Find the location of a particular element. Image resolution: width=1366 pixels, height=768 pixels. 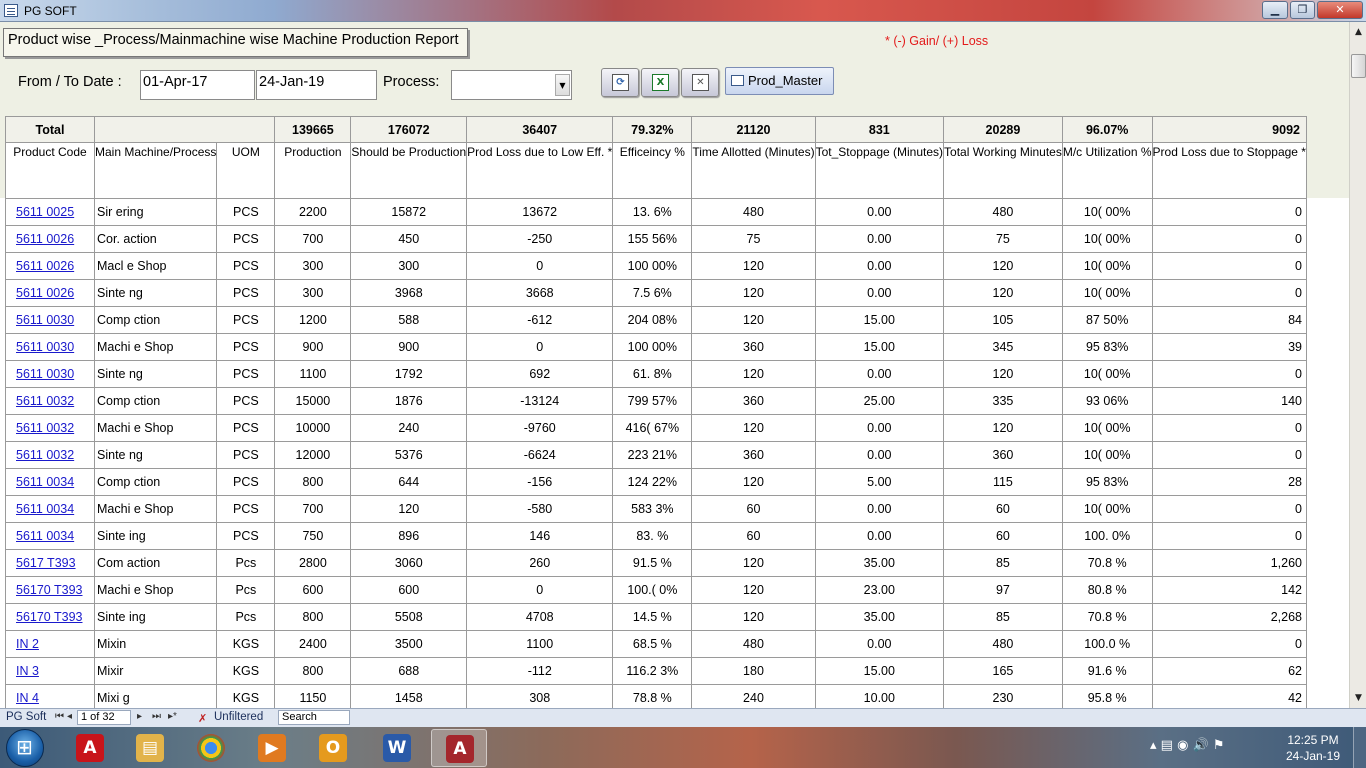

minimize-button: ▁ is located at coordinates (1275, 10).